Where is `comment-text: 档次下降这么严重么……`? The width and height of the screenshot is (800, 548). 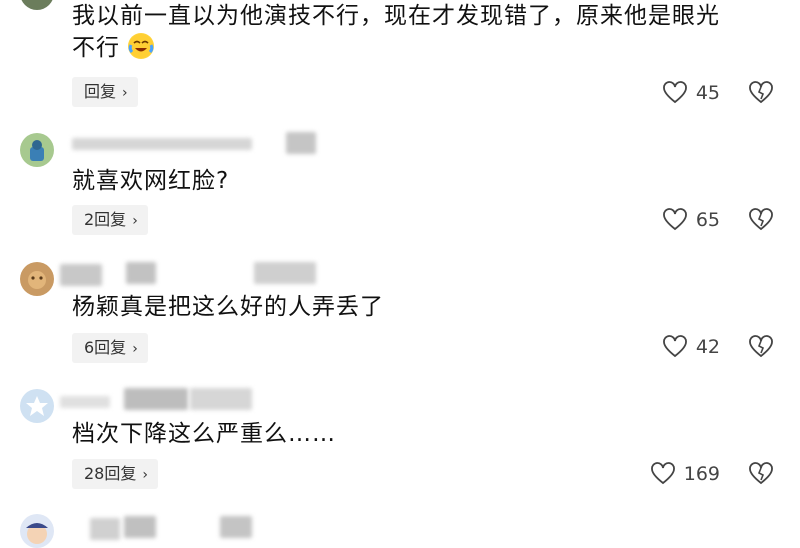
comment-text: 档次下降这么严重么…… is located at coordinates (204, 434).